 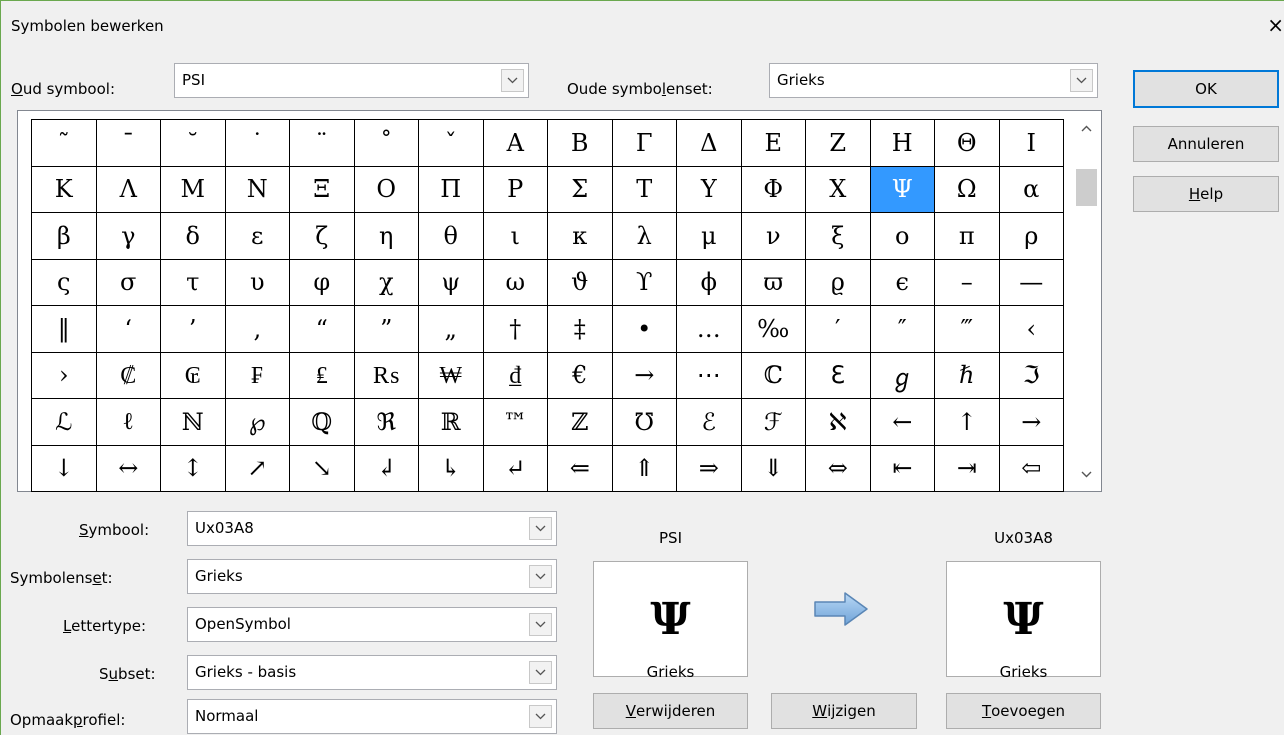 I want to click on symbol-cell: Β, so click(x=580, y=143).